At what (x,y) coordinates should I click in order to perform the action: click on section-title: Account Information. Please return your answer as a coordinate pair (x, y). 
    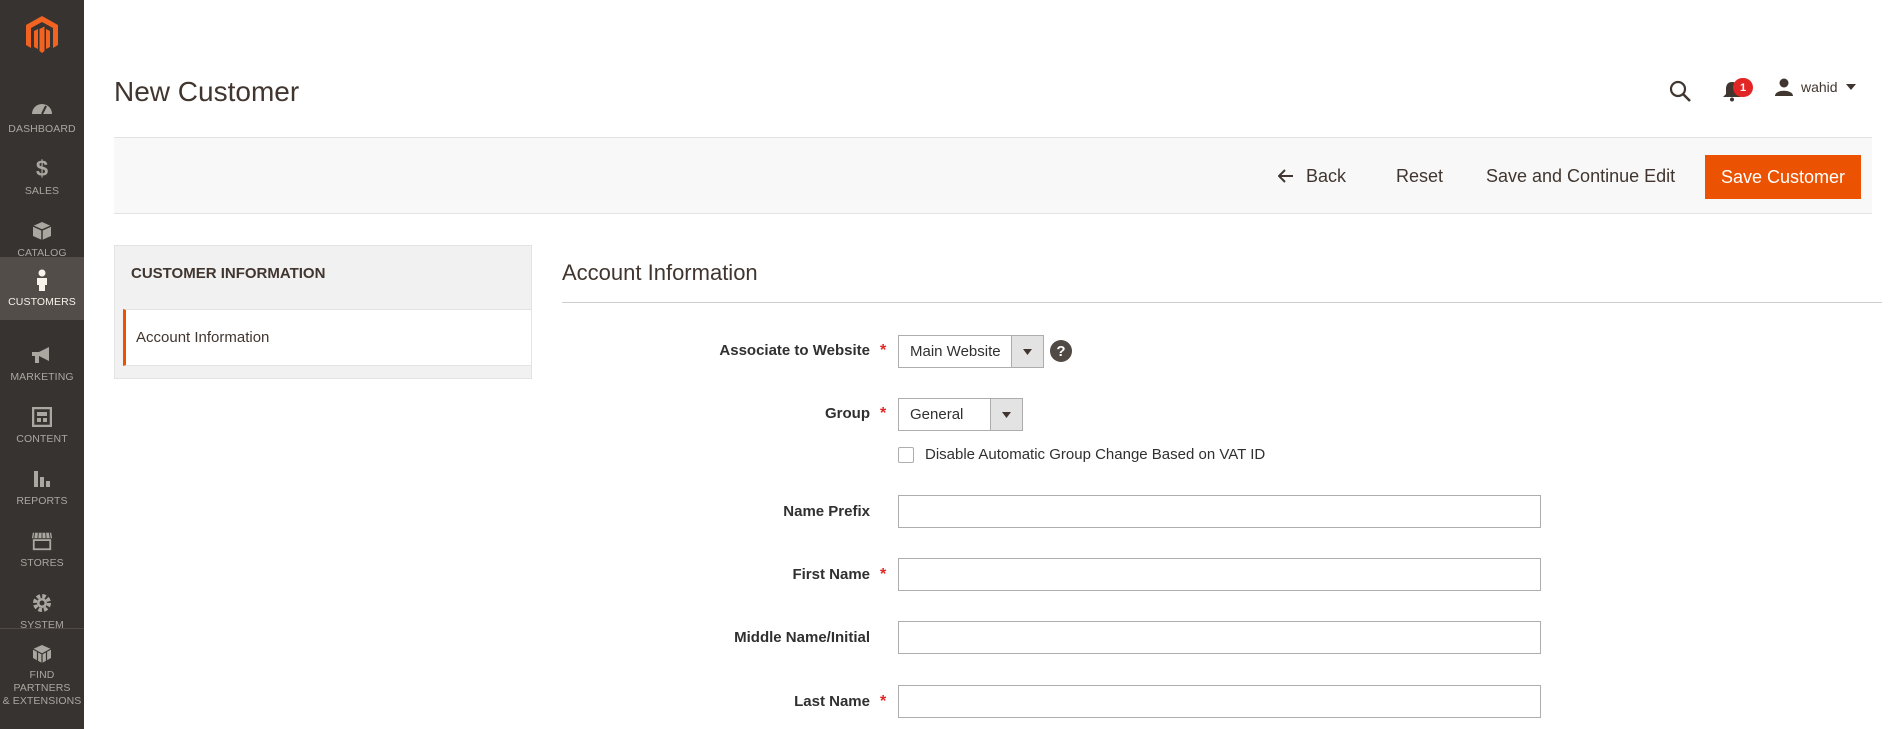
    Looking at the image, I should click on (660, 272).